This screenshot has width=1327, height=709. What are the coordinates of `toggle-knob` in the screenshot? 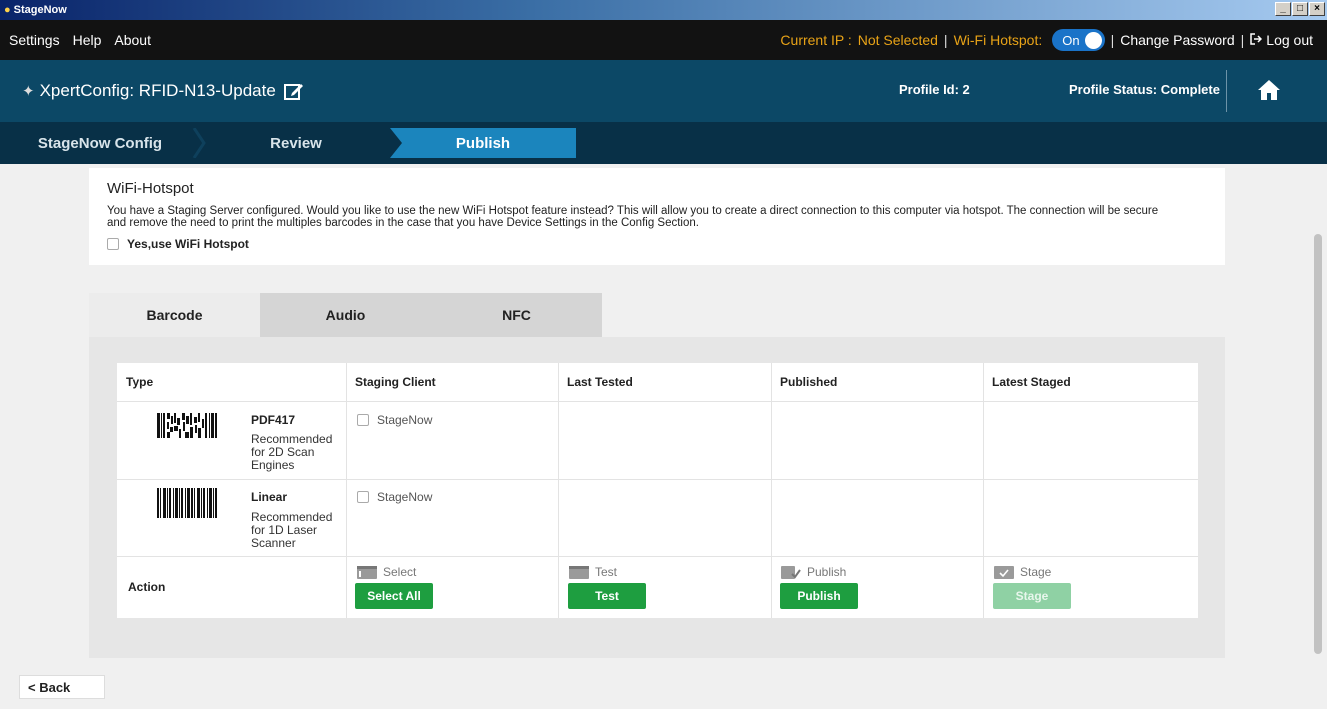 It's located at (1093, 40).